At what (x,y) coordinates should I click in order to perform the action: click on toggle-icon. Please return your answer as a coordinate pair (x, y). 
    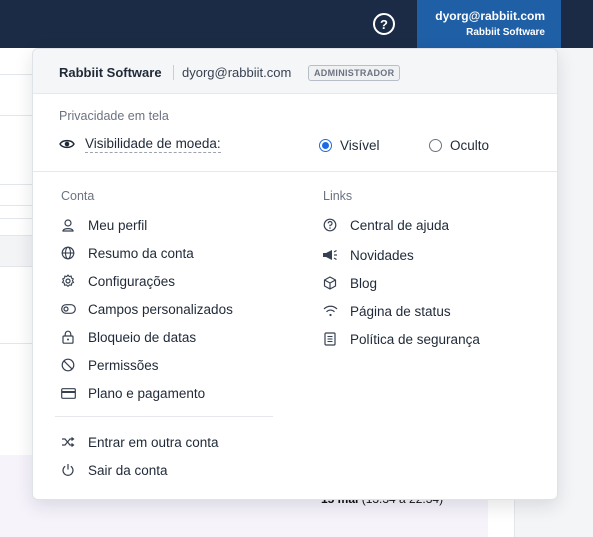
    Looking at the image, I should click on (68, 309).